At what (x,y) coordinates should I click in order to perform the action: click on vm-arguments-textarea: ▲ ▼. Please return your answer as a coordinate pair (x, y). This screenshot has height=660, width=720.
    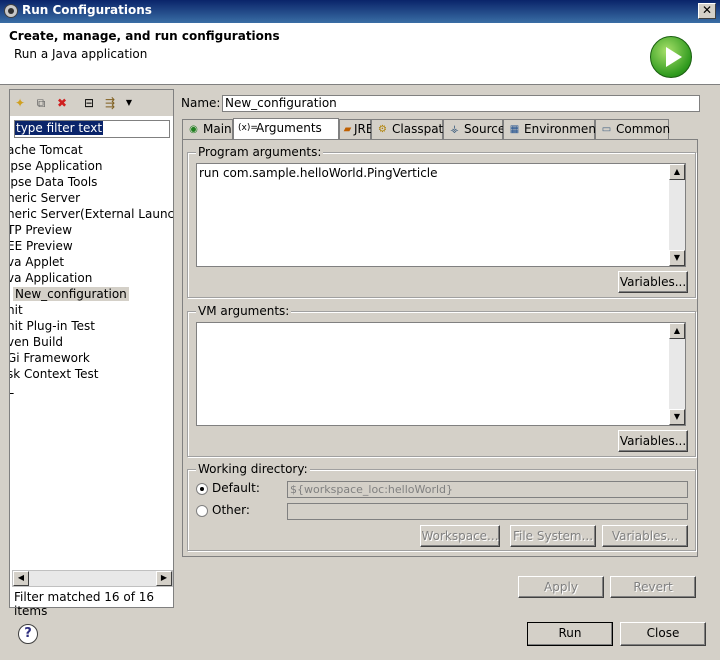
    Looking at the image, I should click on (441, 374).